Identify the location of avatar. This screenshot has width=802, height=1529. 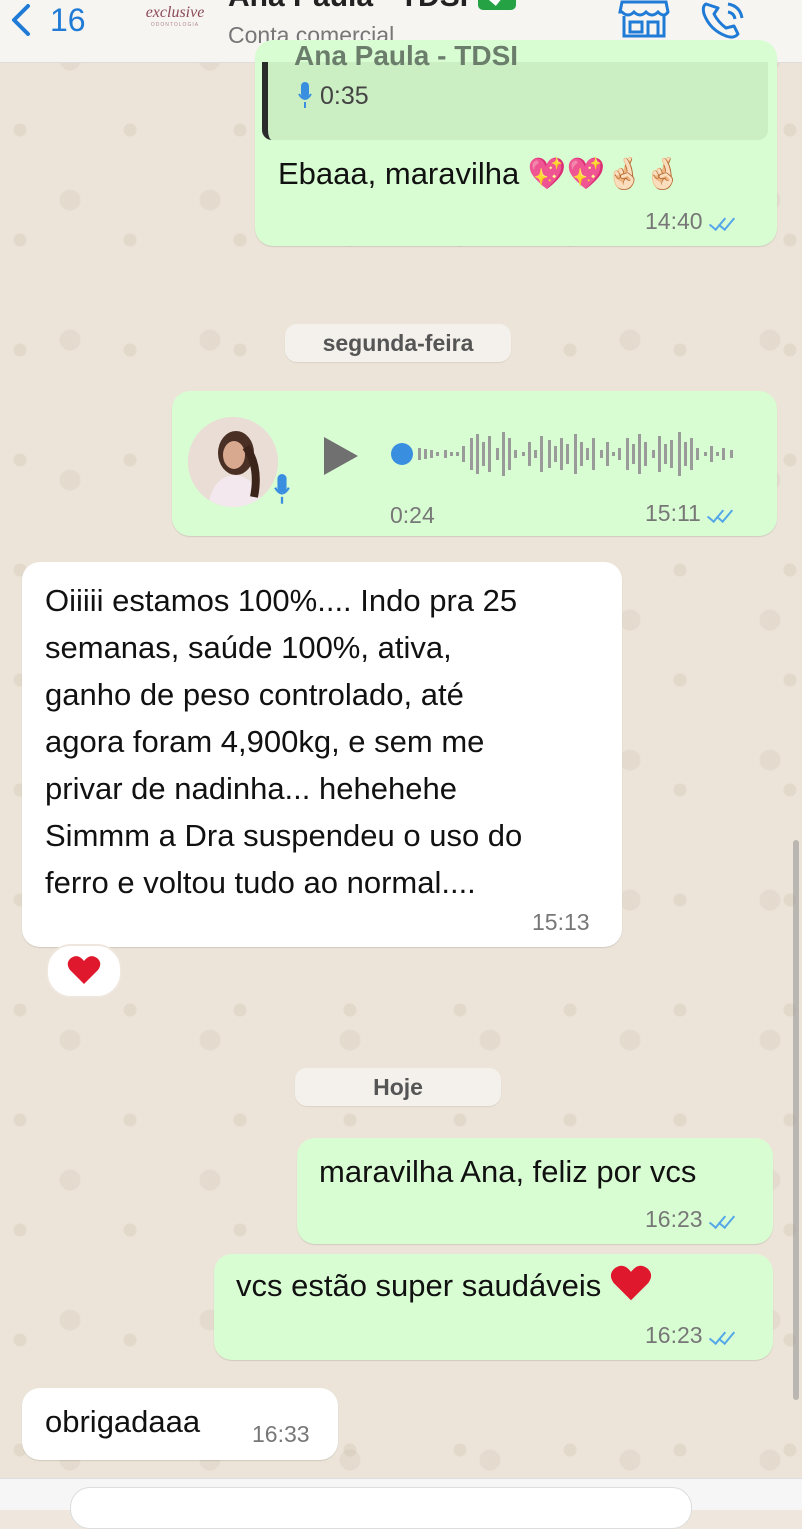
(233, 462).